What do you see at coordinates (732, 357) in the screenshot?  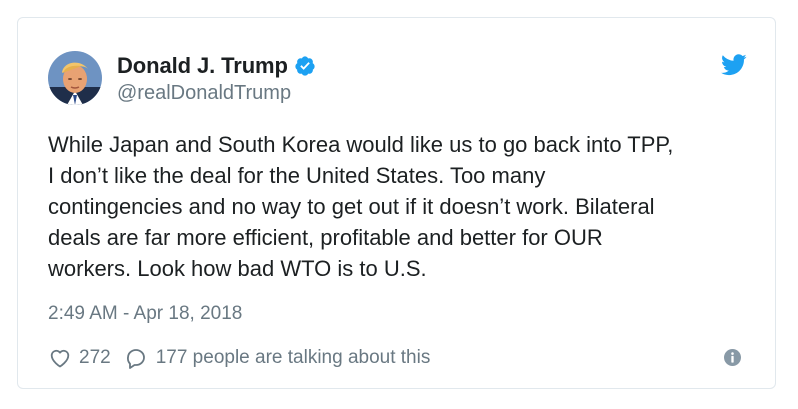 I see `info-icon` at bounding box center [732, 357].